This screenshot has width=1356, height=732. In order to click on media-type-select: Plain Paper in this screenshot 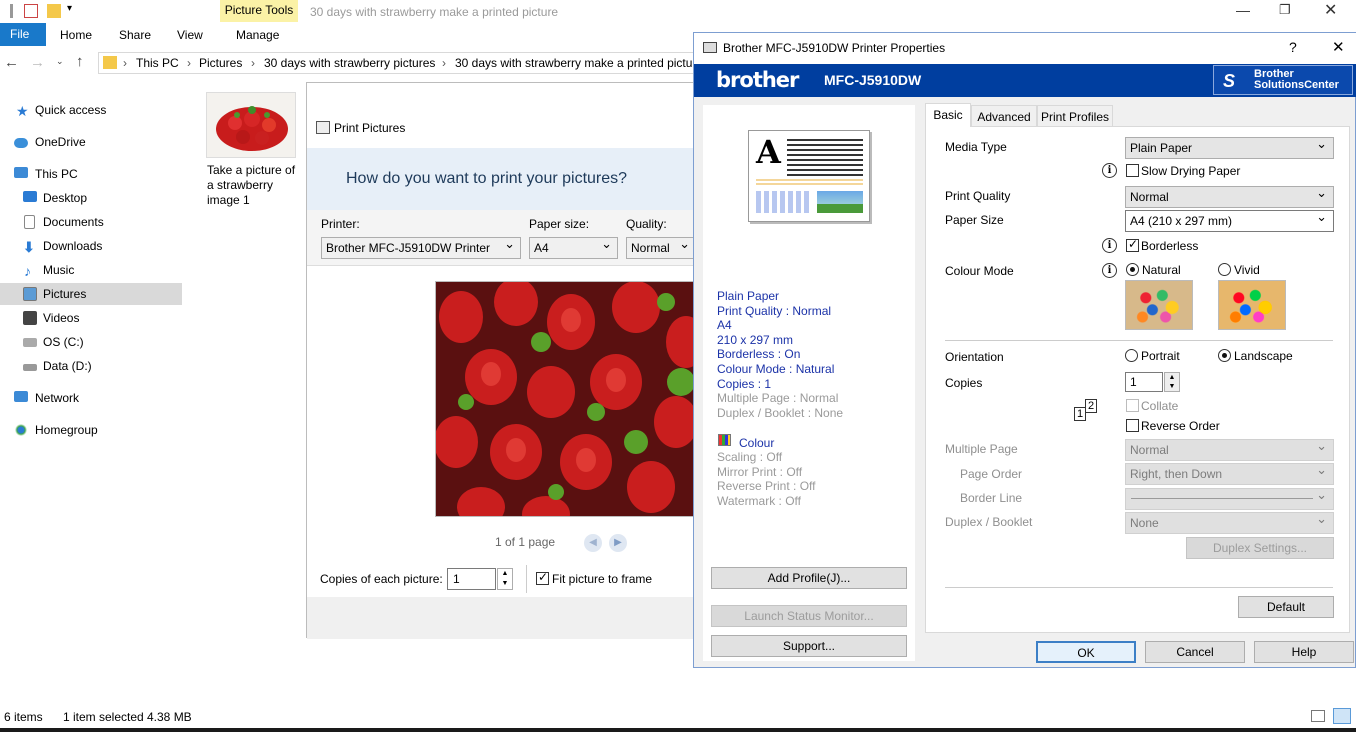, I will do `click(1229, 146)`.